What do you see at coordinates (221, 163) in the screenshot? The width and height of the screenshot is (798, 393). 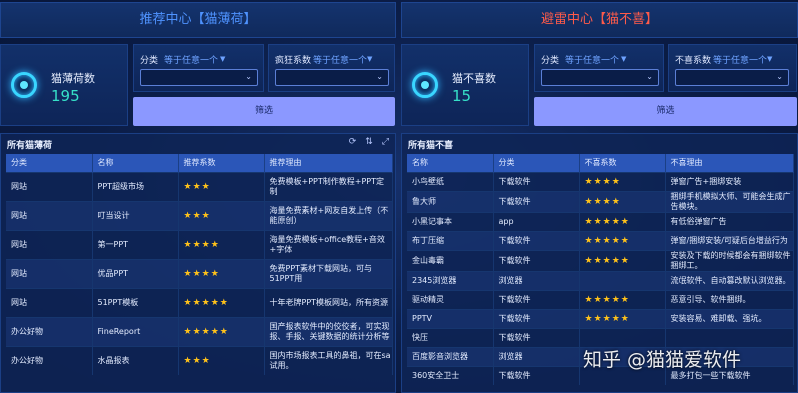 I see `column-header: 推荐系数` at bounding box center [221, 163].